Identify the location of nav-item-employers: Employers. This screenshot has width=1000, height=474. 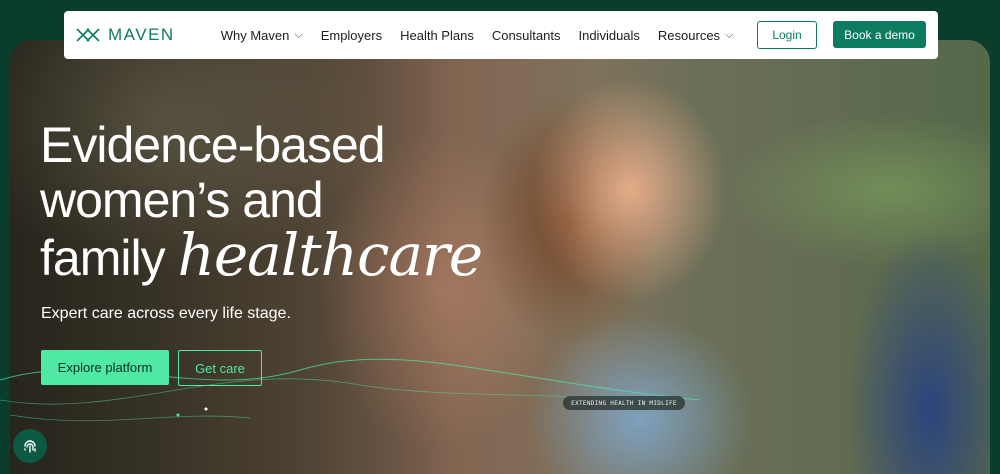
(351, 35).